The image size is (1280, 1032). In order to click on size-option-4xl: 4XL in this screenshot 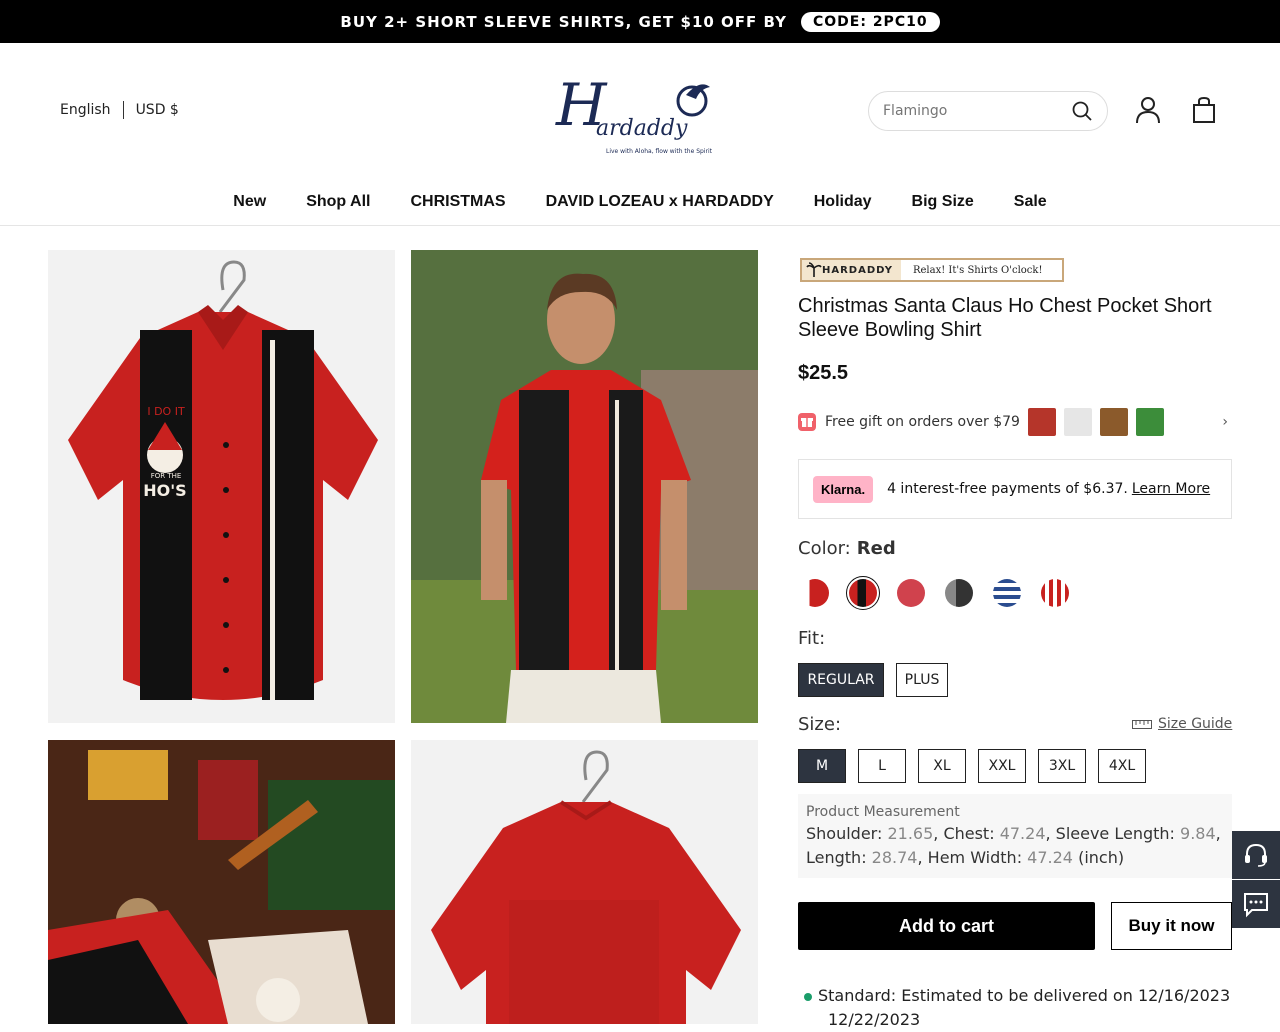, I will do `click(1122, 766)`.